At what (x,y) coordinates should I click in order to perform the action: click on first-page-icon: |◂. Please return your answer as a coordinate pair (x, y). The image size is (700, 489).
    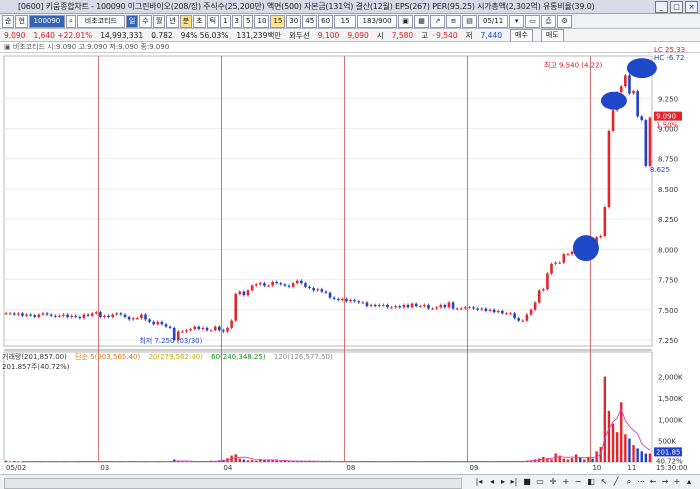
    Looking at the image, I should click on (479, 482).